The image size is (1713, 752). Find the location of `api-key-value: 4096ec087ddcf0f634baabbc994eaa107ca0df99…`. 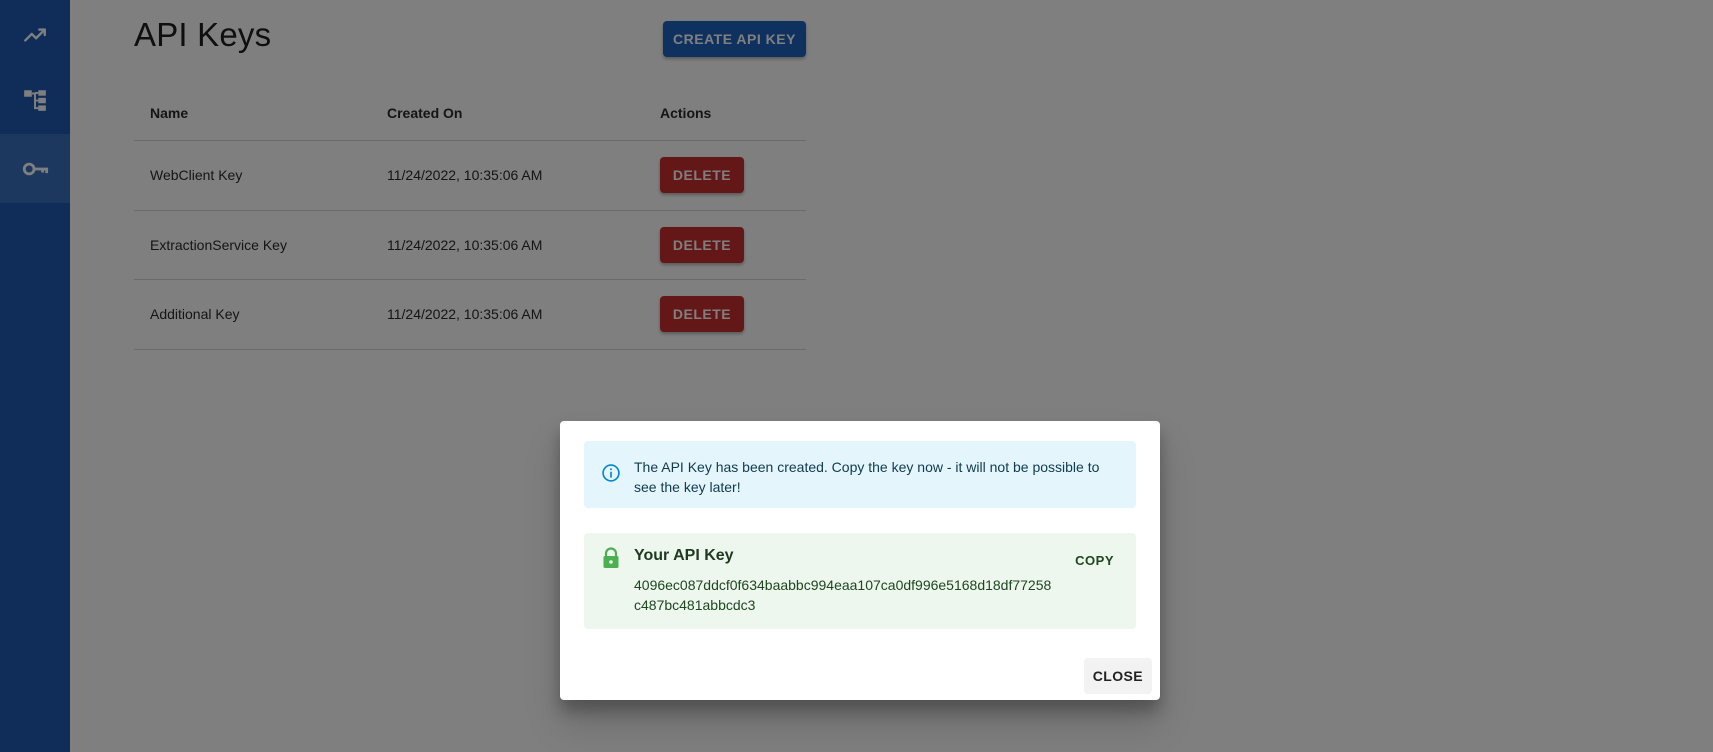

api-key-value: 4096ec087ddcf0f634baabbc994eaa107ca0df99… is located at coordinates (843, 595).